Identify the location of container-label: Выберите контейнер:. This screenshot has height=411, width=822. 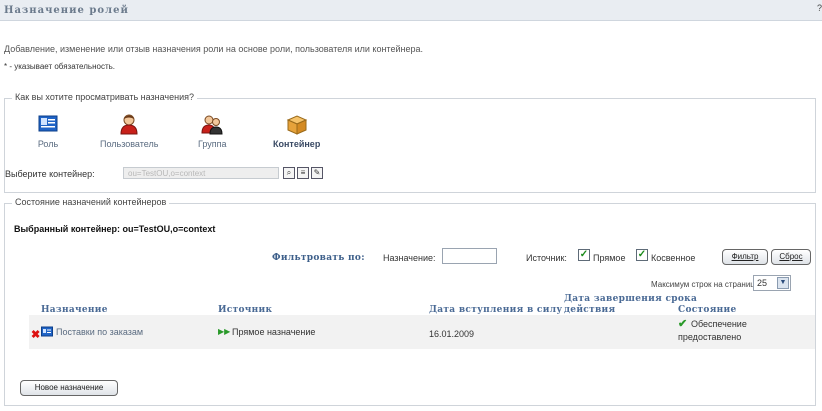
(50, 174).